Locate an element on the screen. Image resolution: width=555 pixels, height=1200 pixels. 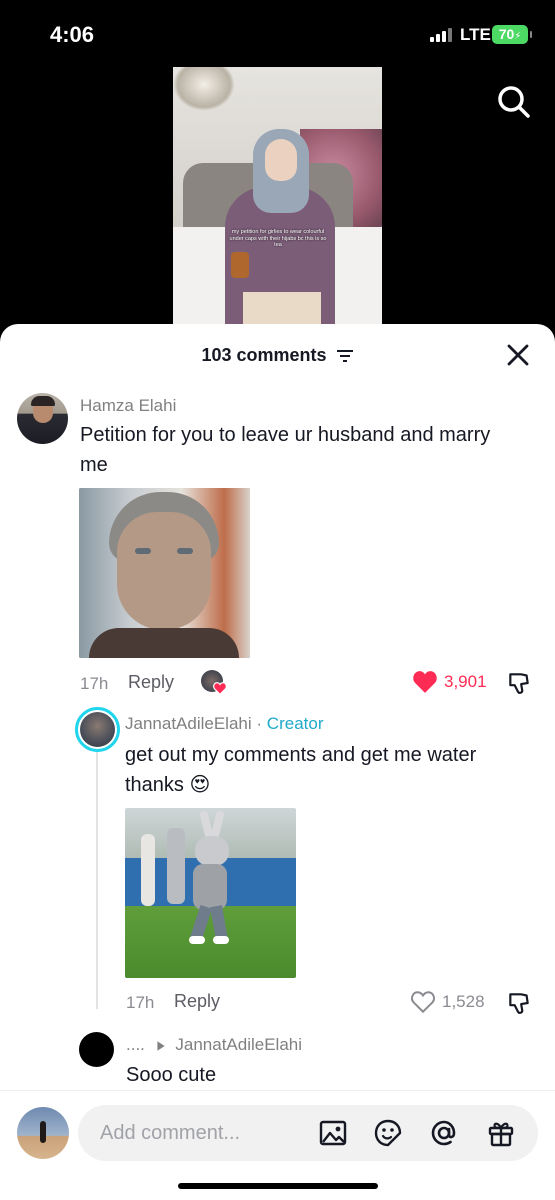
creator-avatar is located at coordinates (97, 729).